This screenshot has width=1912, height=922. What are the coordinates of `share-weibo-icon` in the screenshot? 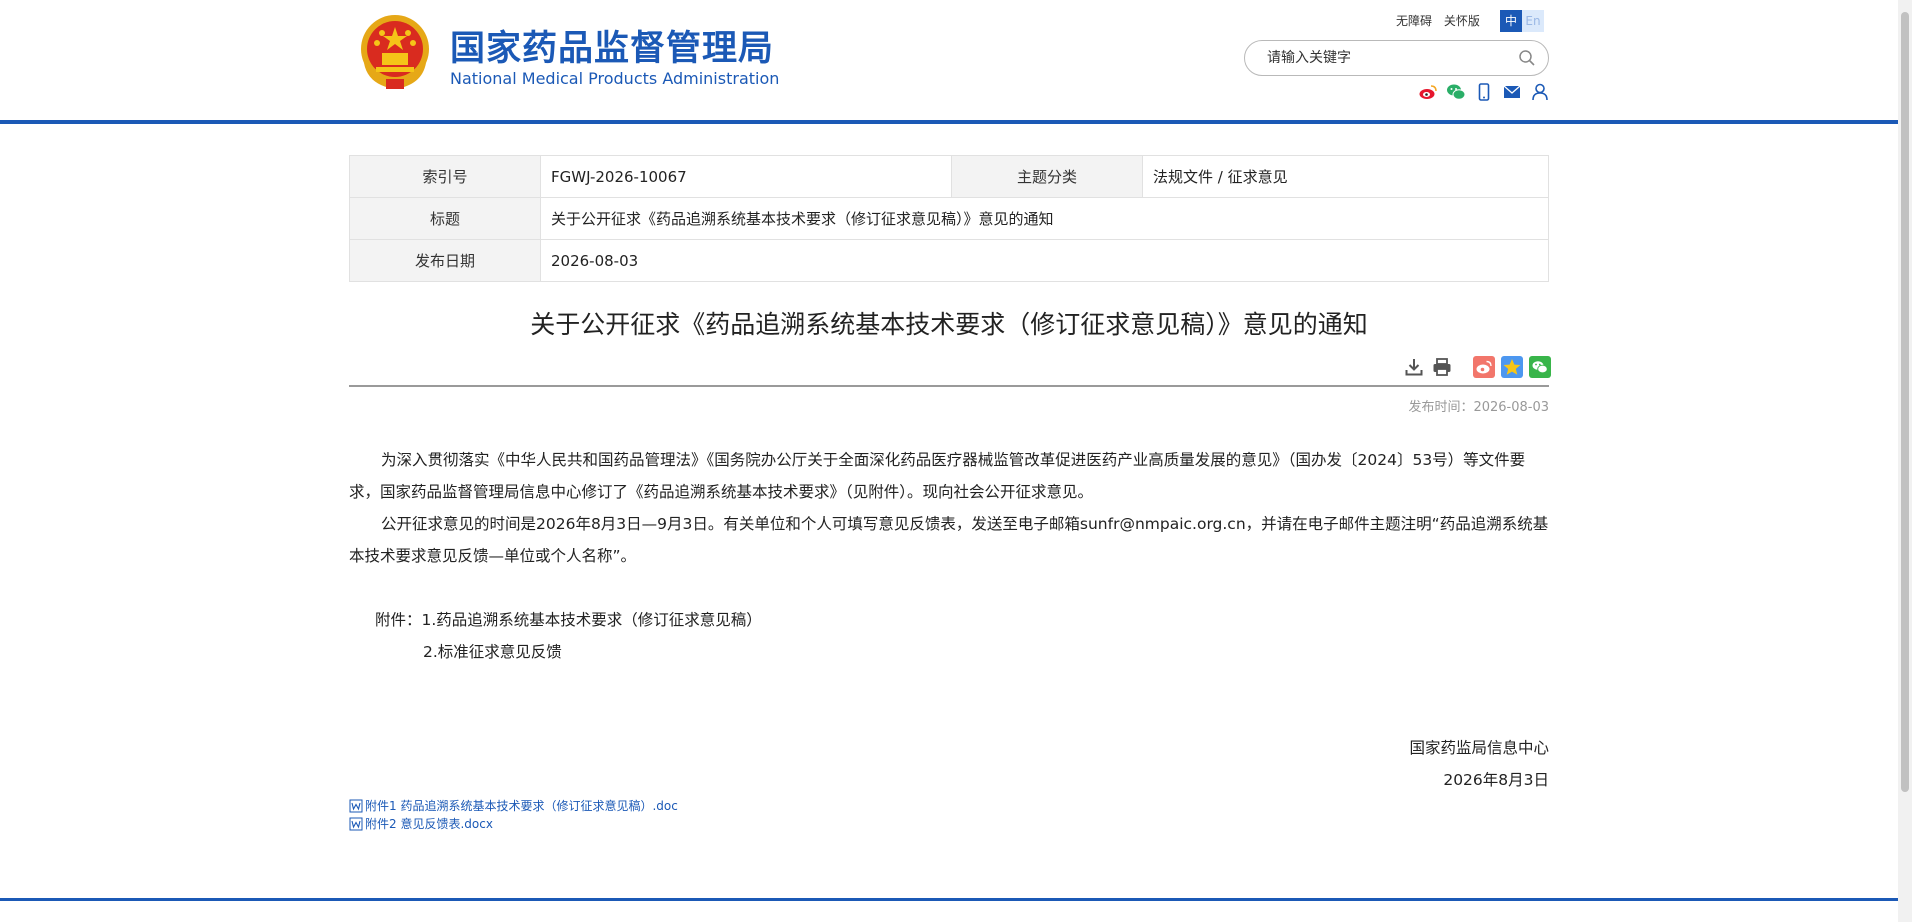 It's located at (1484, 367).